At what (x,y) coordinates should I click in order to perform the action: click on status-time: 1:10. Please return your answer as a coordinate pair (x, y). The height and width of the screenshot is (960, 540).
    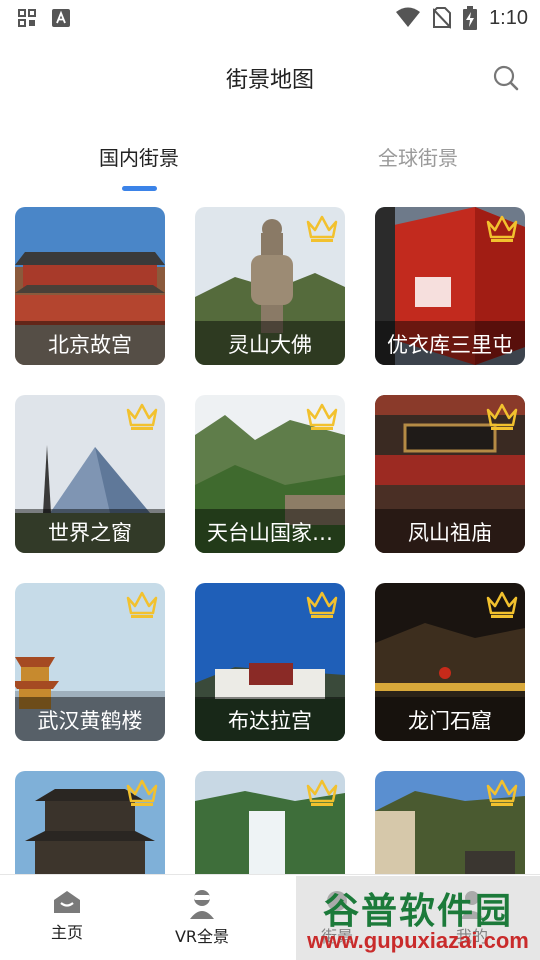
    Looking at the image, I should click on (508, 17).